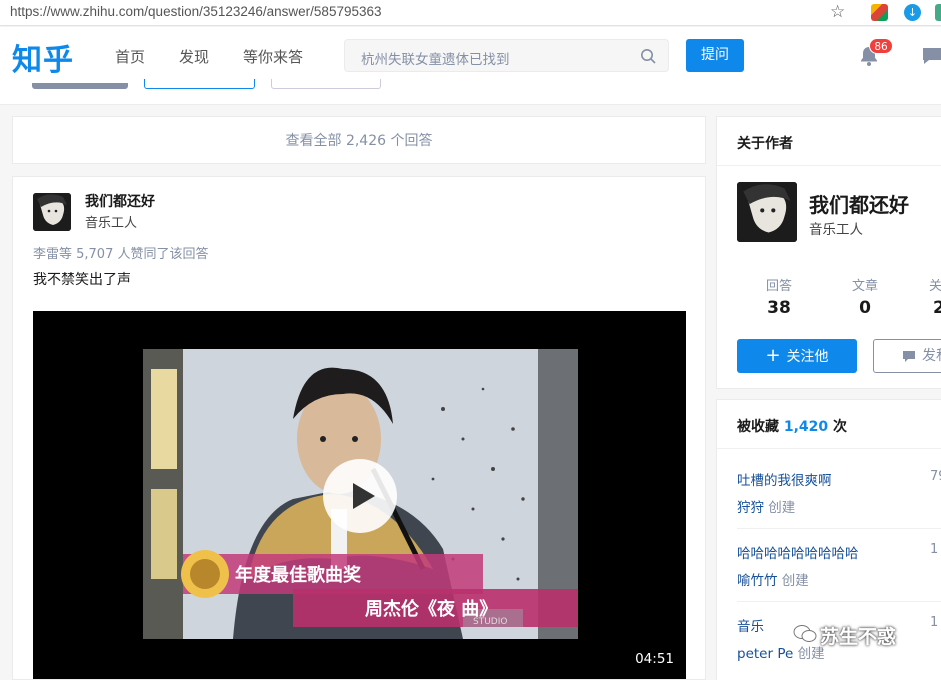 The image size is (941, 680). I want to click on about-author-panel: 关于作者 我们都还好 音乐工人 回答 38 文章 0 关 2 + 关注他 发私, so click(828, 252).